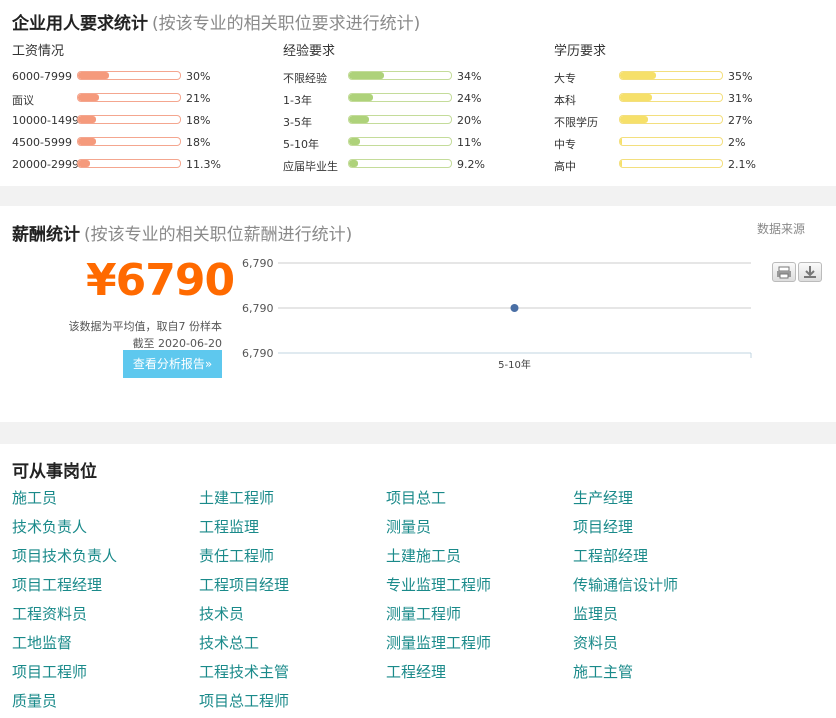 The height and width of the screenshot is (718, 836). What do you see at coordinates (218, 235) in the screenshot?
I see `salary-stats-subtitle: (按该专业的相关职位薪酬进行统计)` at bounding box center [218, 235].